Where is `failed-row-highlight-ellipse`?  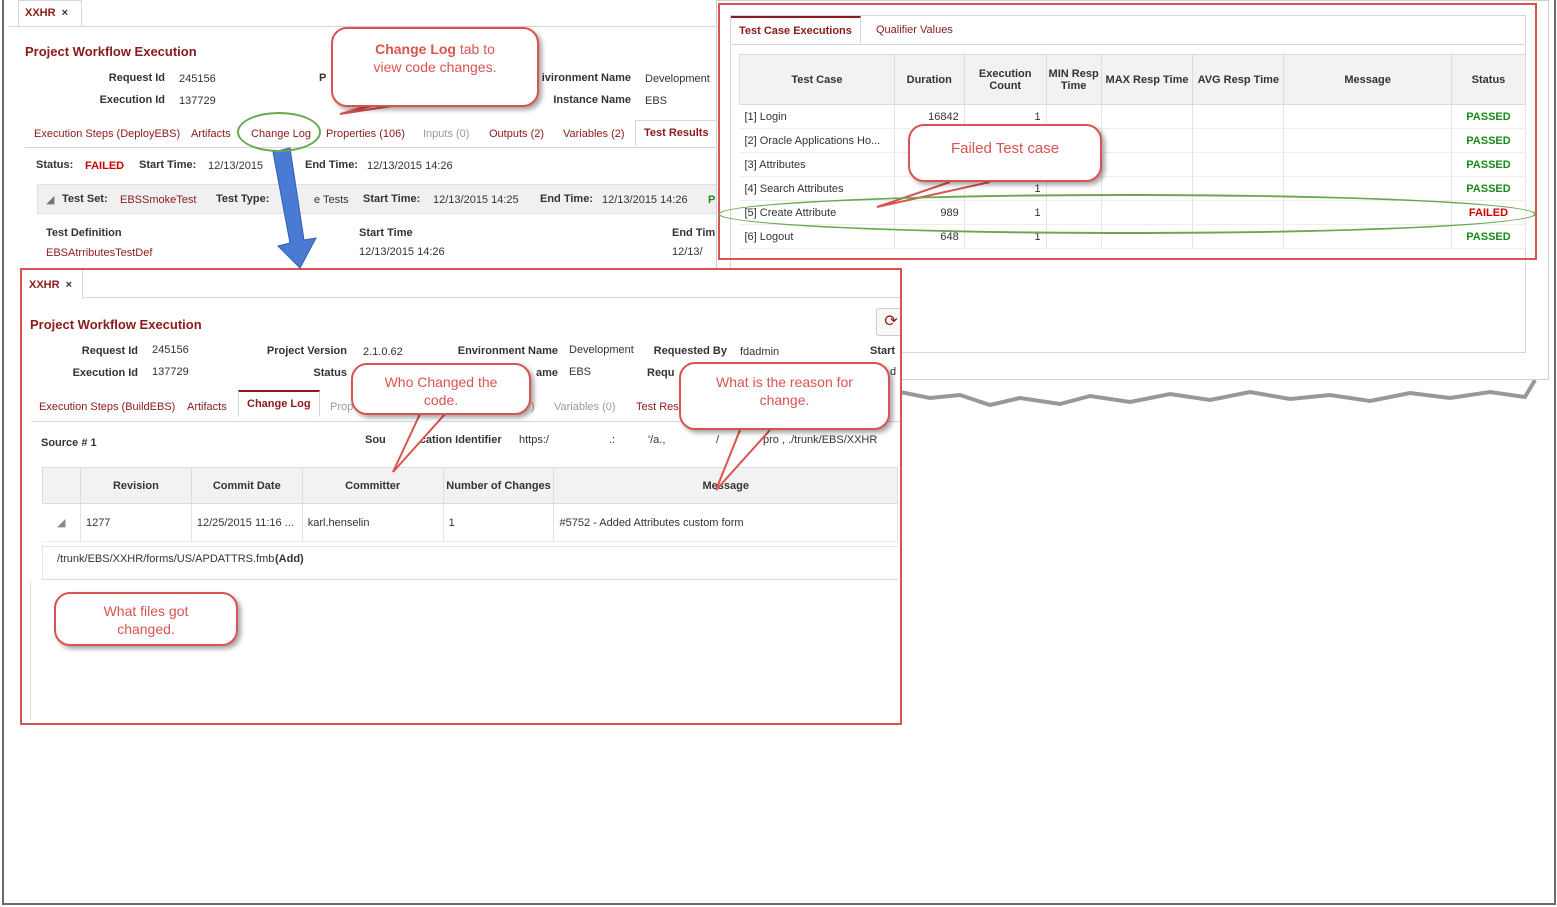
failed-row-highlight-ellipse is located at coordinates (1127, 214).